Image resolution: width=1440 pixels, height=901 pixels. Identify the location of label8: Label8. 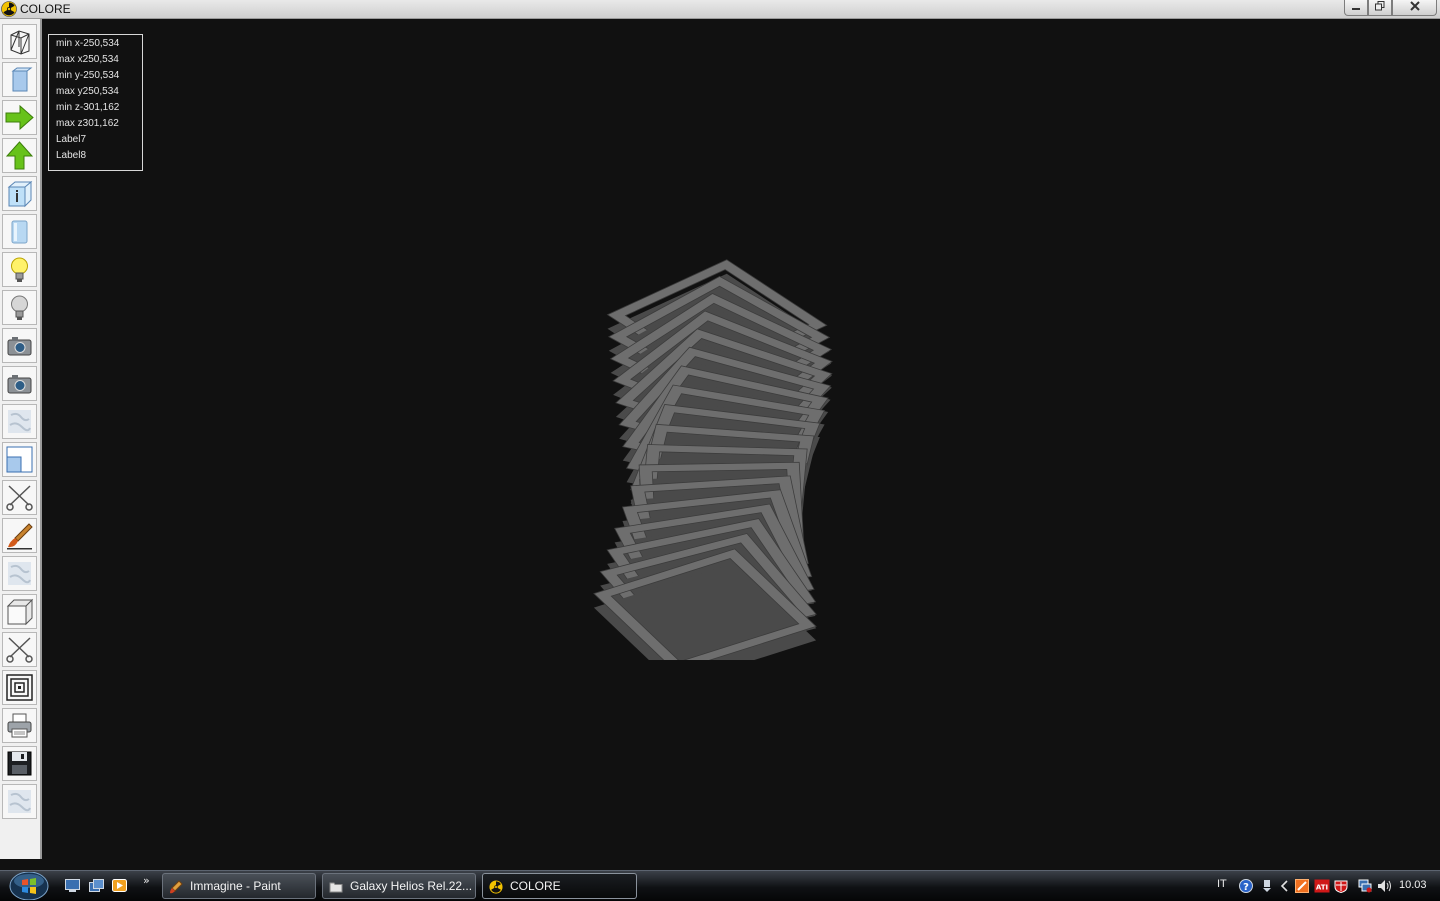
(71, 155).